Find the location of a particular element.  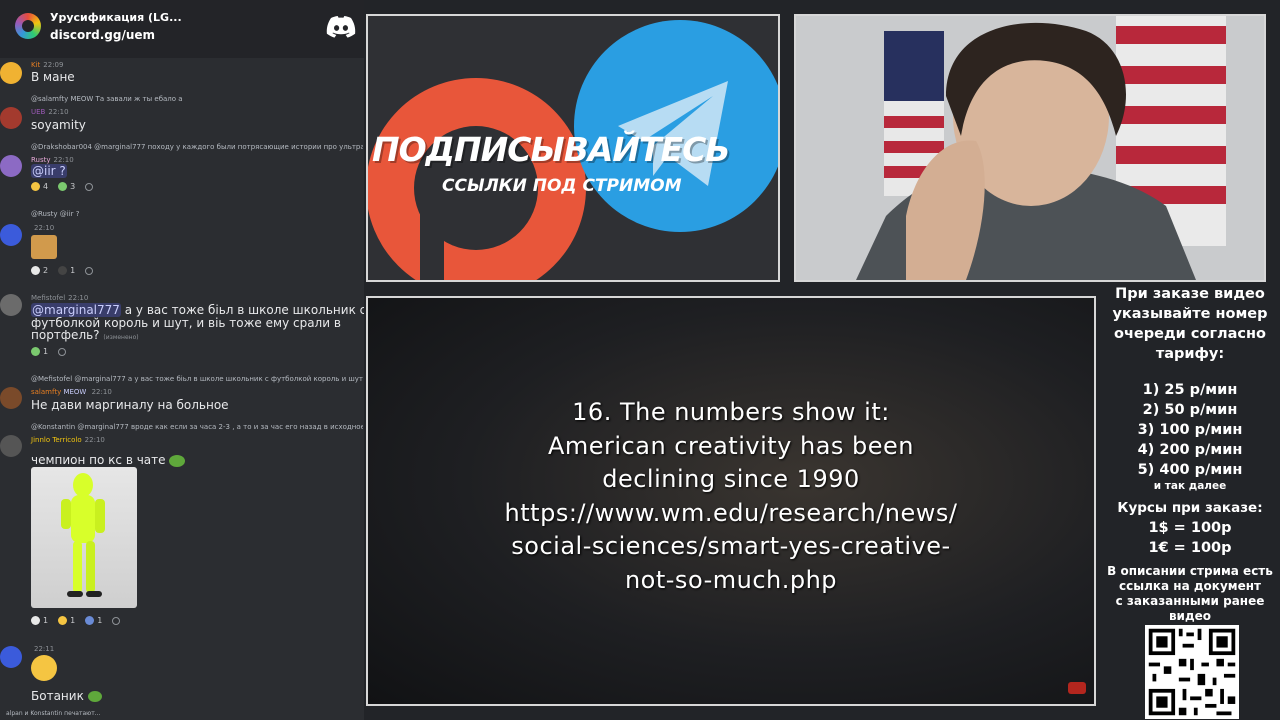

mention: @iir ? is located at coordinates (49, 171).